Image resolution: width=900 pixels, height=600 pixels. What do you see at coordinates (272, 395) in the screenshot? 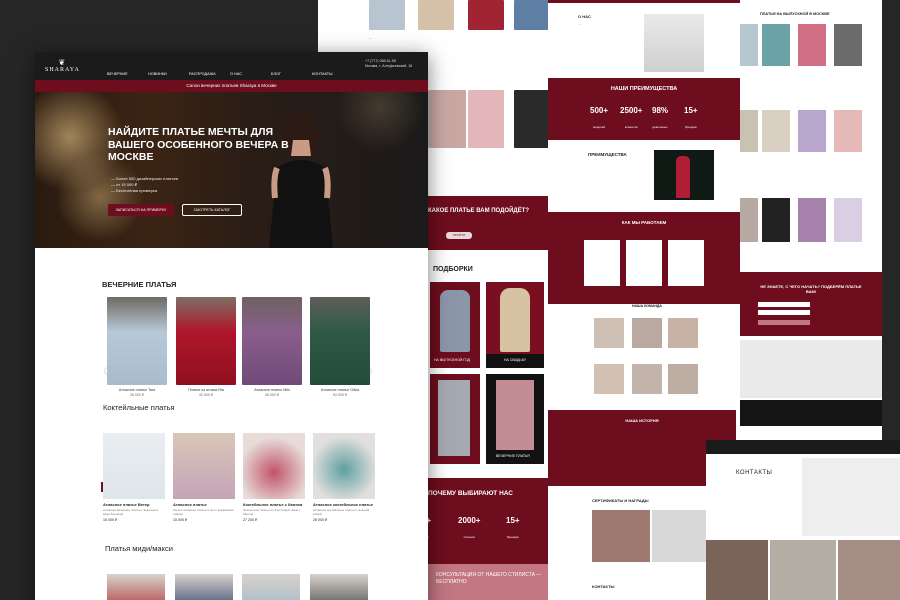
I see `product-price: 45 000 ₽` at bounding box center [272, 395].